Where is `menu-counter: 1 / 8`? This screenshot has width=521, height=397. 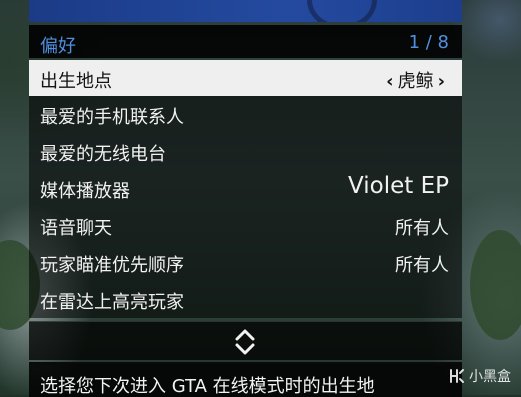
menu-counter: 1 / 8 is located at coordinates (428, 42).